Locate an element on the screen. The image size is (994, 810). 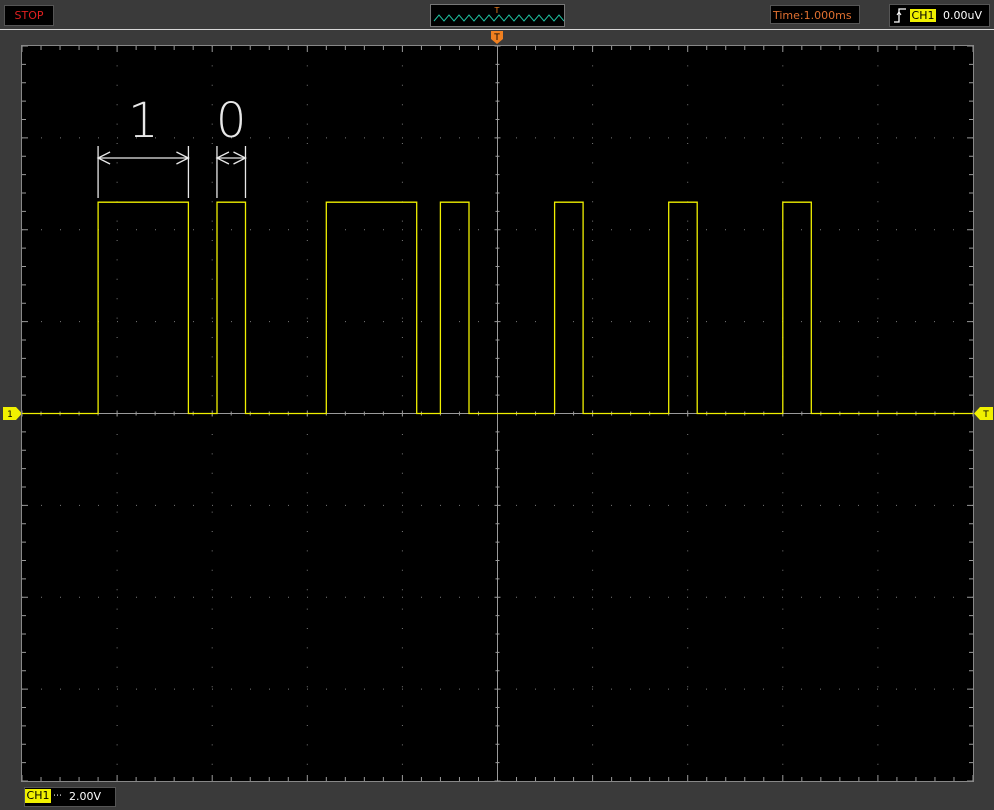
bit-one-label: 1 is located at coordinates (143, 121).